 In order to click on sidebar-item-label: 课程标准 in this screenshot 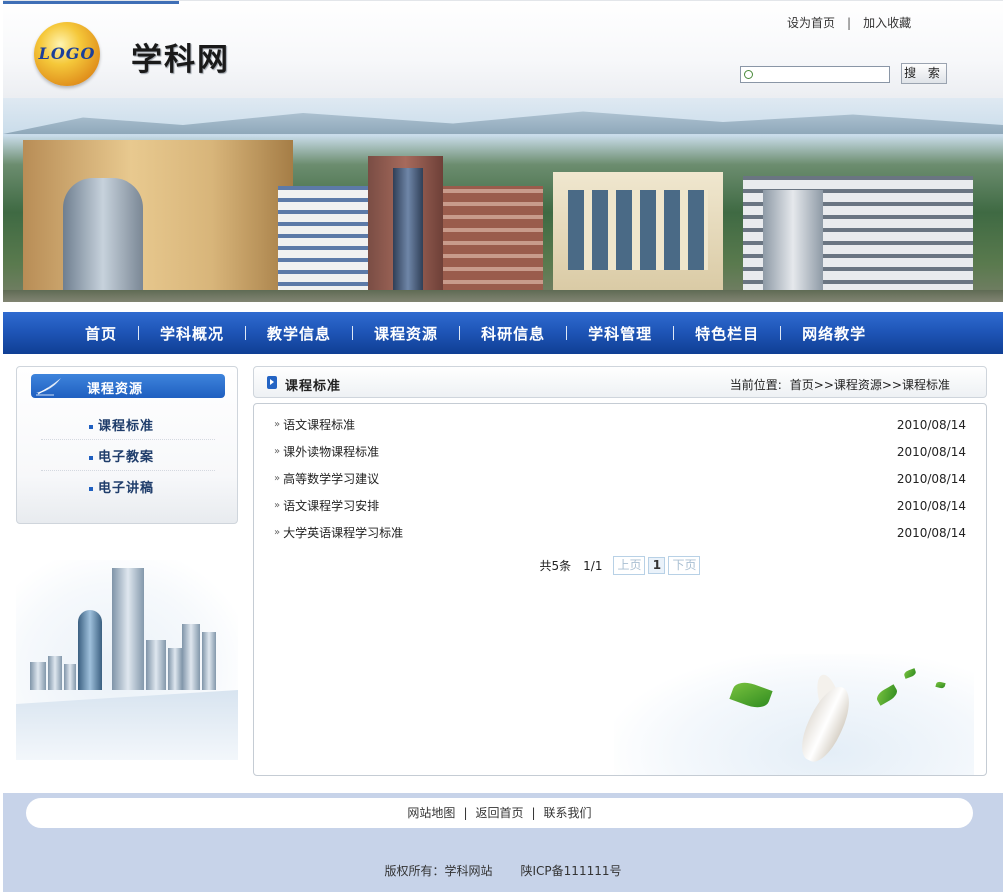, I will do `click(126, 424)`.